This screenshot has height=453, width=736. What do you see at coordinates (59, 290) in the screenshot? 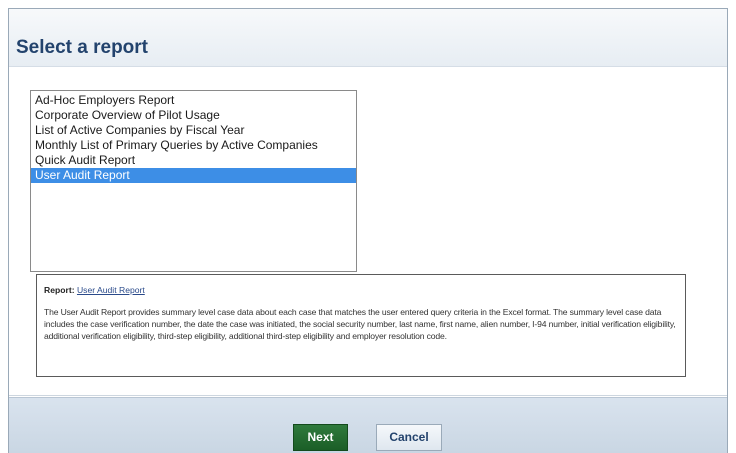
I see `report-label: Report:` at bounding box center [59, 290].